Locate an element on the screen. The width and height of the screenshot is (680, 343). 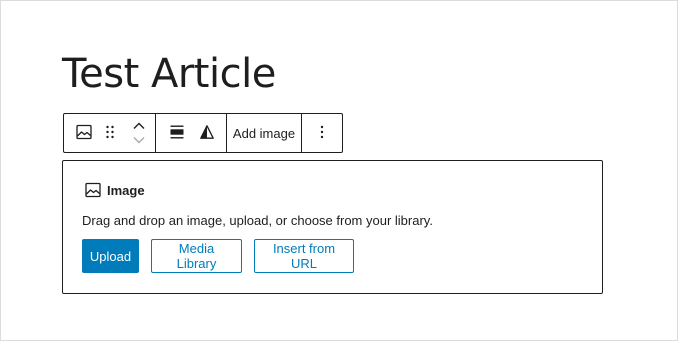
block-movers is located at coordinates (139, 133).